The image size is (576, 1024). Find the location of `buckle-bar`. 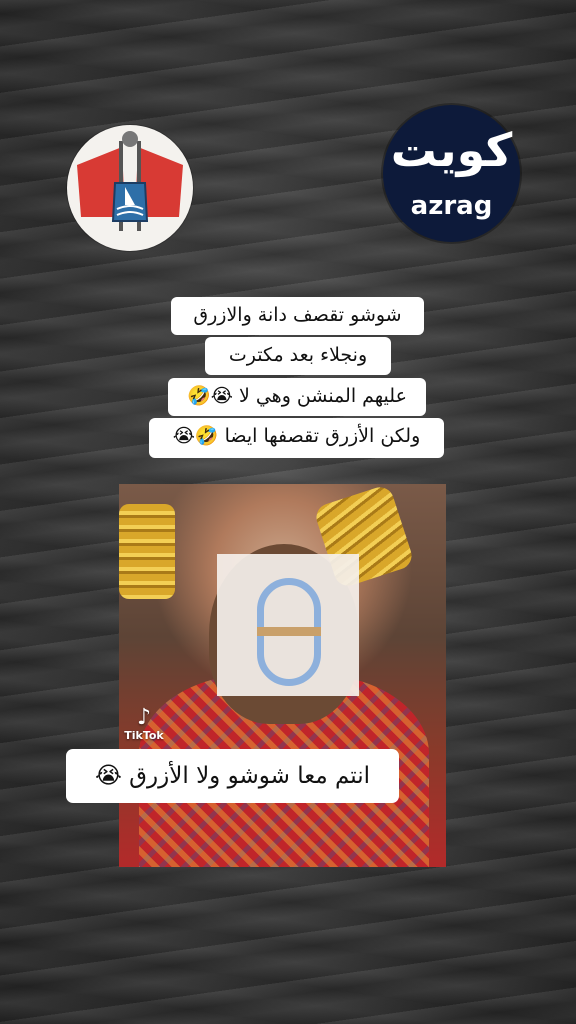

buckle-bar is located at coordinates (289, 631).